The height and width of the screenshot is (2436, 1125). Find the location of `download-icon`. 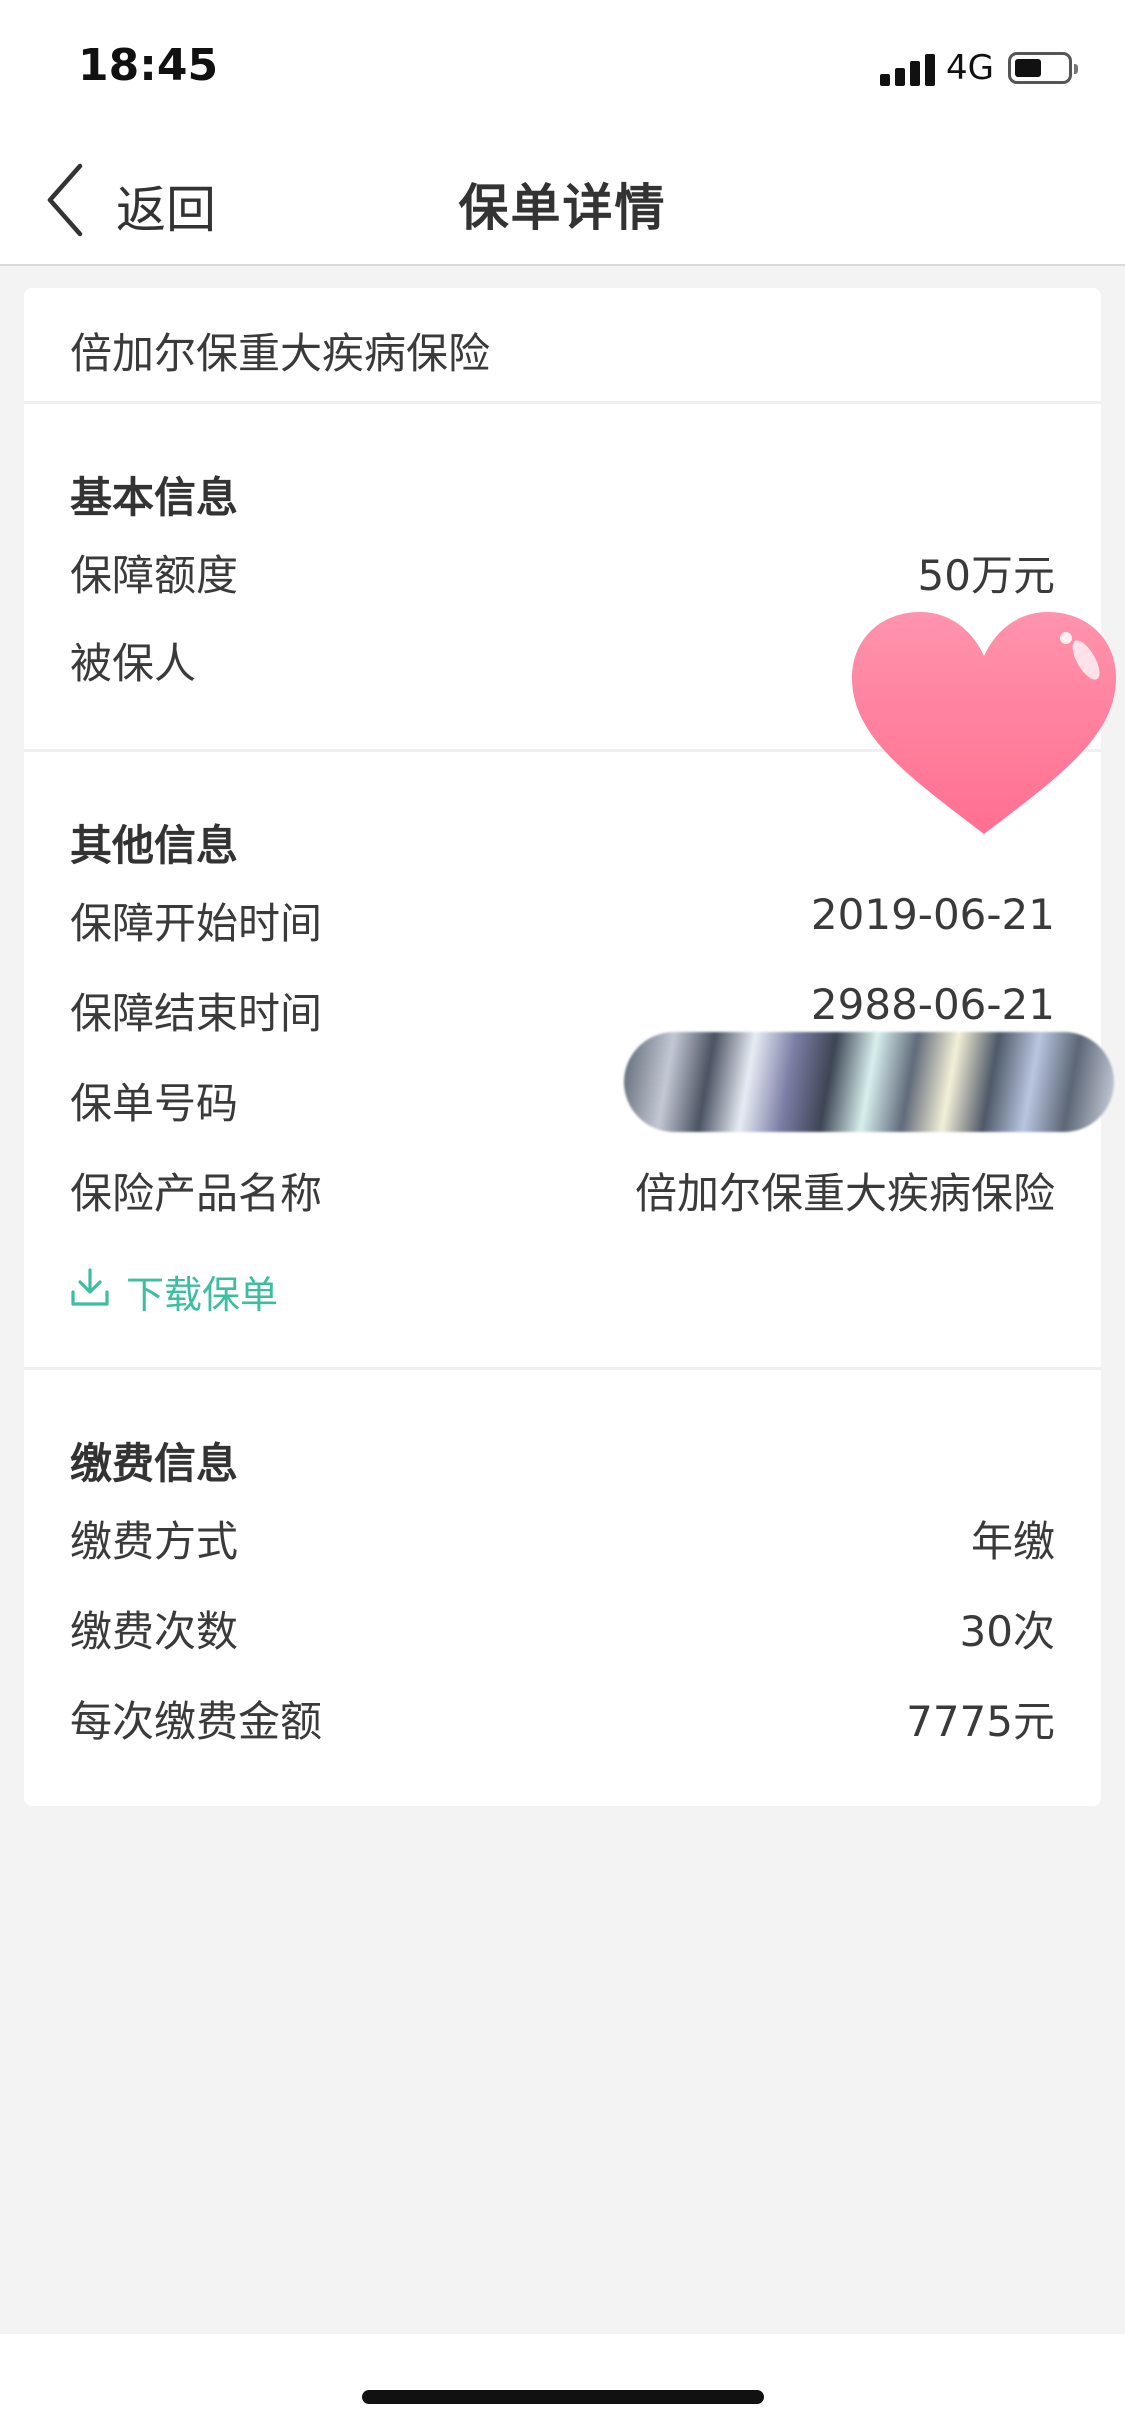

download-icon is located at coordinates (90, 1287).